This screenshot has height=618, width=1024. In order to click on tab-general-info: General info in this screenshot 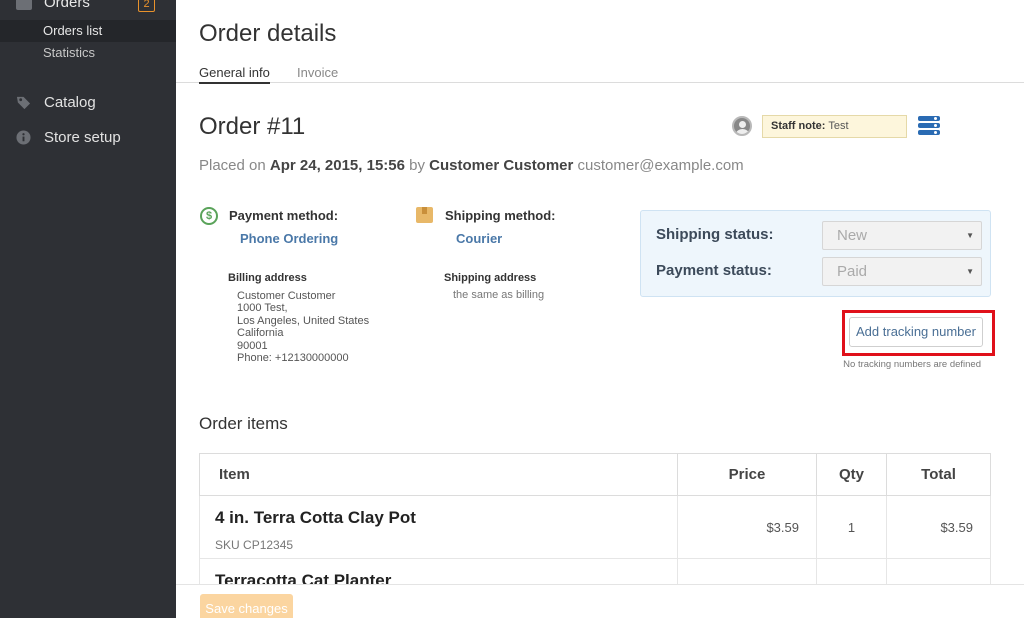, I will do `click(234, 74)`.